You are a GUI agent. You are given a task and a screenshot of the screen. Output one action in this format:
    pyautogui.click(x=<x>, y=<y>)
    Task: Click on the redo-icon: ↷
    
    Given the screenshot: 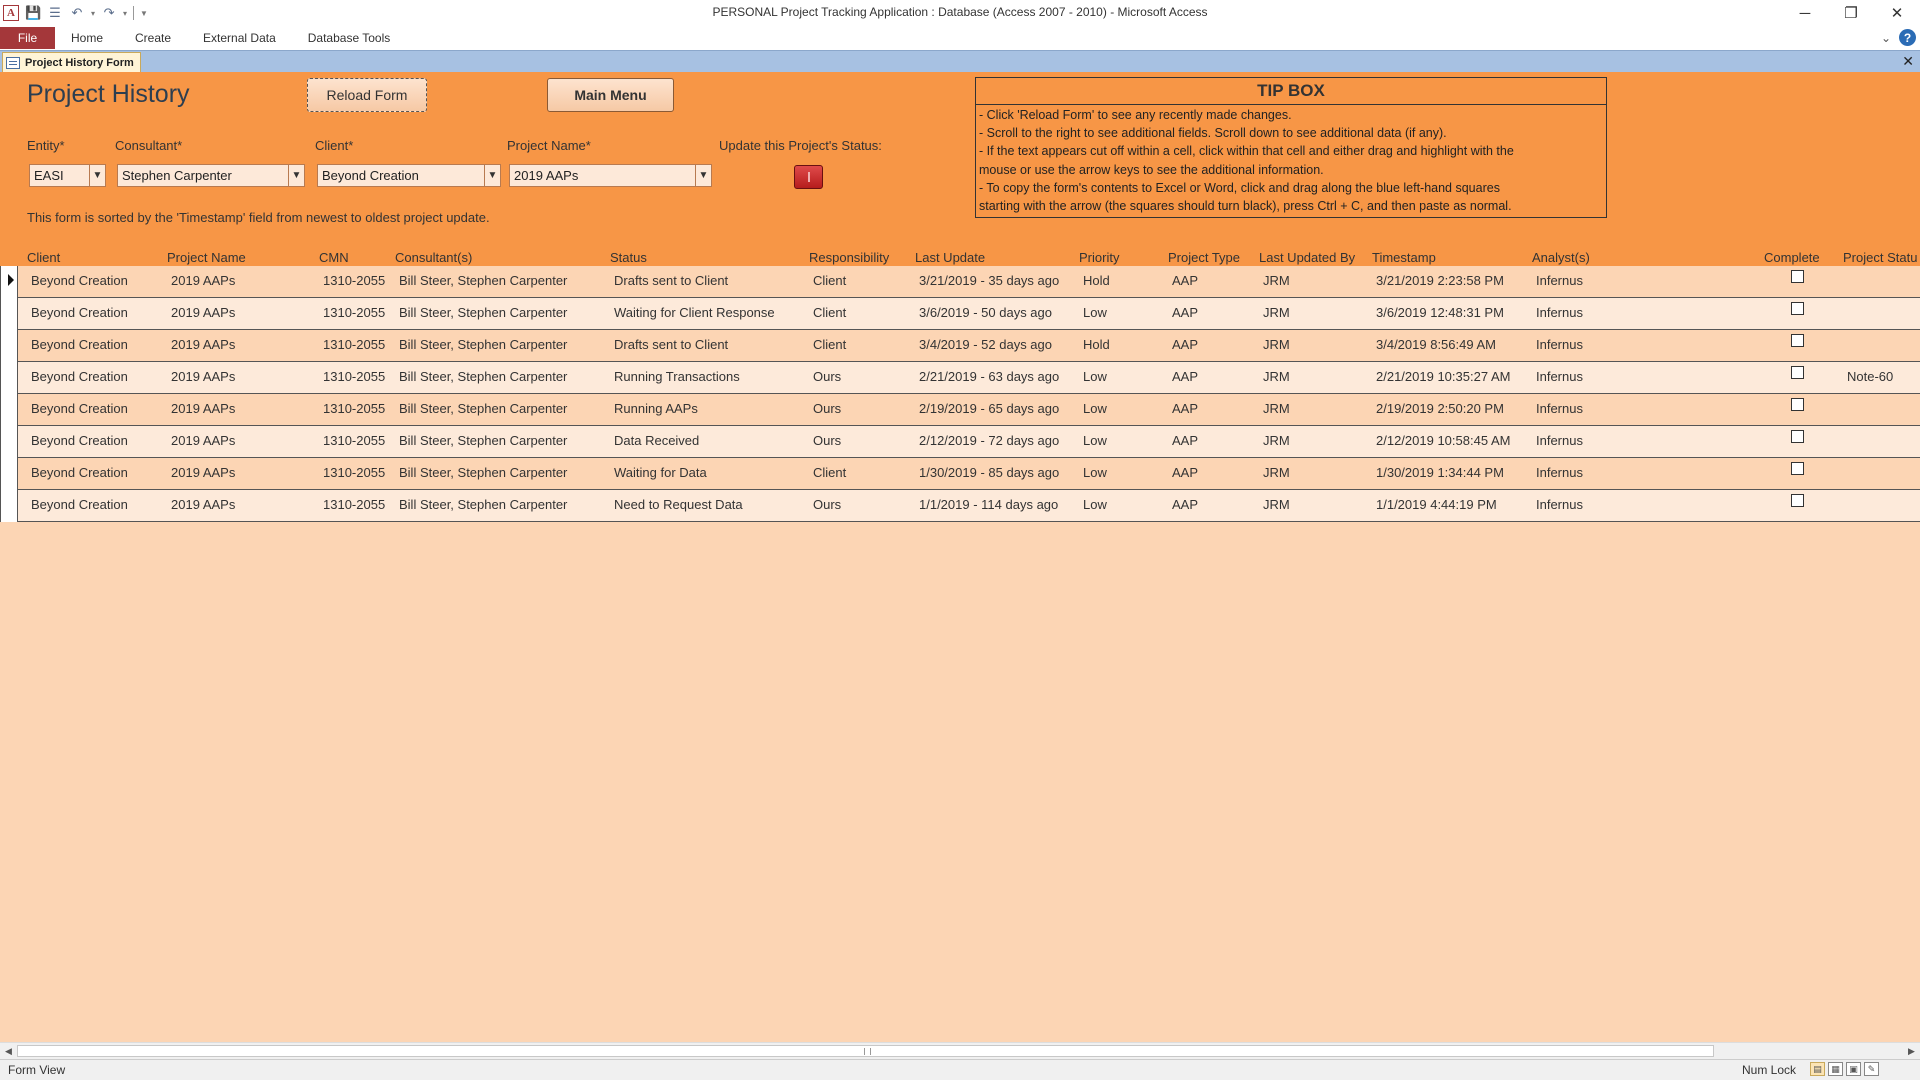 What is the action you would take?
    pyautogui.click(x=109, y=13)
    